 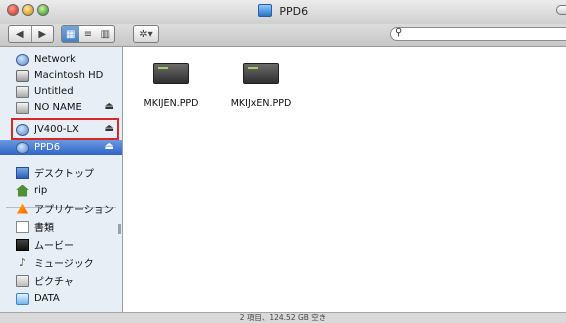 What do you see at coordinates (61, 226) in the screenshot?
I see `sidebar-item-documents: 書類` at bounding box center [61, 226].